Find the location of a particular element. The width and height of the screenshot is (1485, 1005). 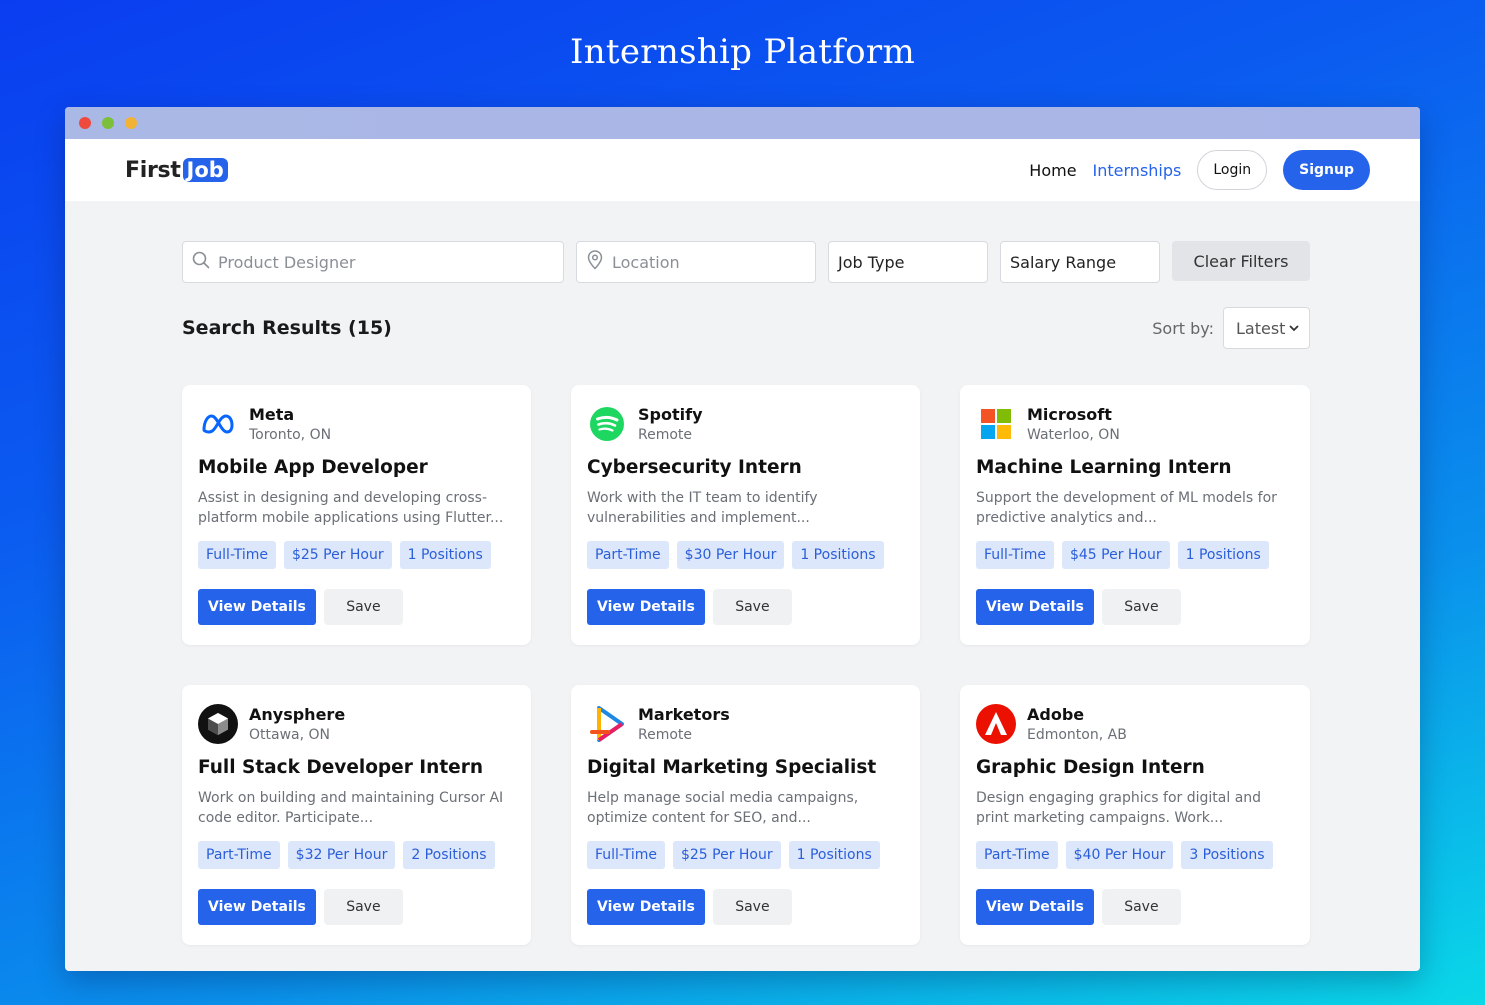

job-title: Machine Learning Intern is located at coordinates (1104, 467).